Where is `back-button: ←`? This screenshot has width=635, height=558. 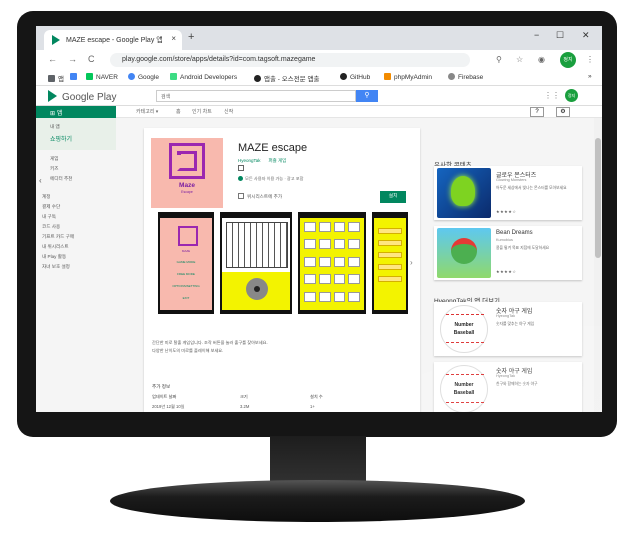 back-button: ← is located at coordinates (52, 59).